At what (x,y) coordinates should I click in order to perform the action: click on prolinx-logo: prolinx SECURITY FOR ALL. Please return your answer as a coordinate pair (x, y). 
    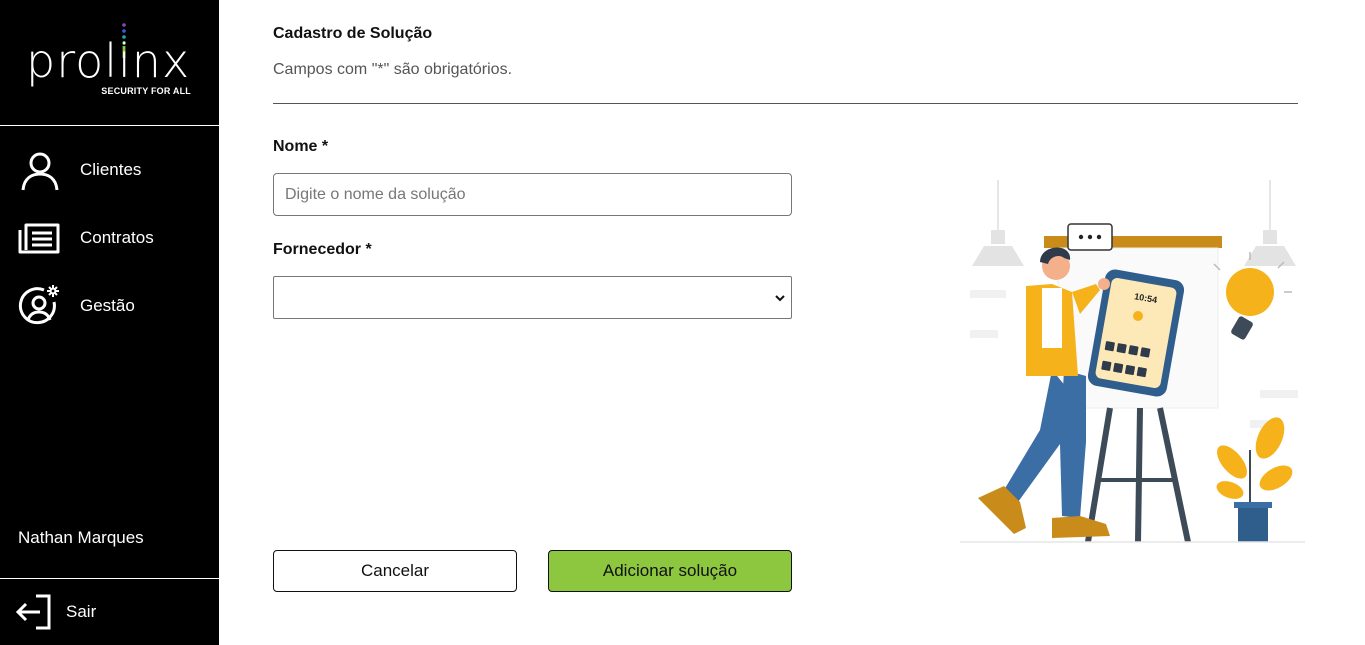
    Looking at the image, I should click on (110, 62).